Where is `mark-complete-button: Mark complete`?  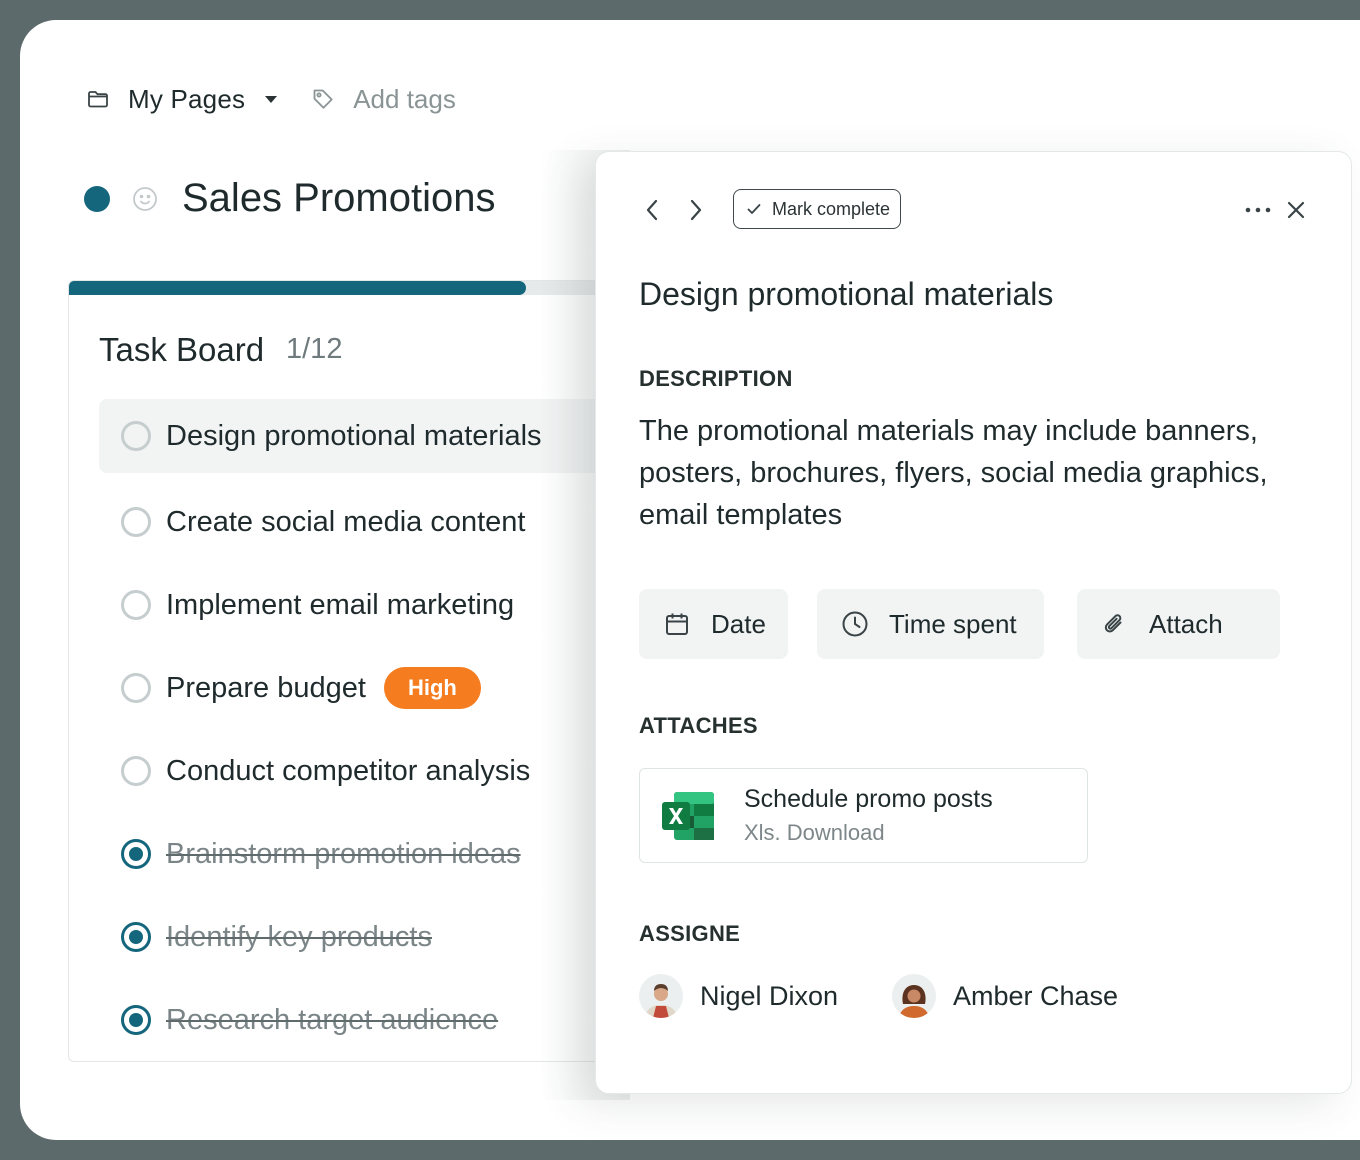
mark-complete-button: Mark complete is located at coordinates (817, 209).